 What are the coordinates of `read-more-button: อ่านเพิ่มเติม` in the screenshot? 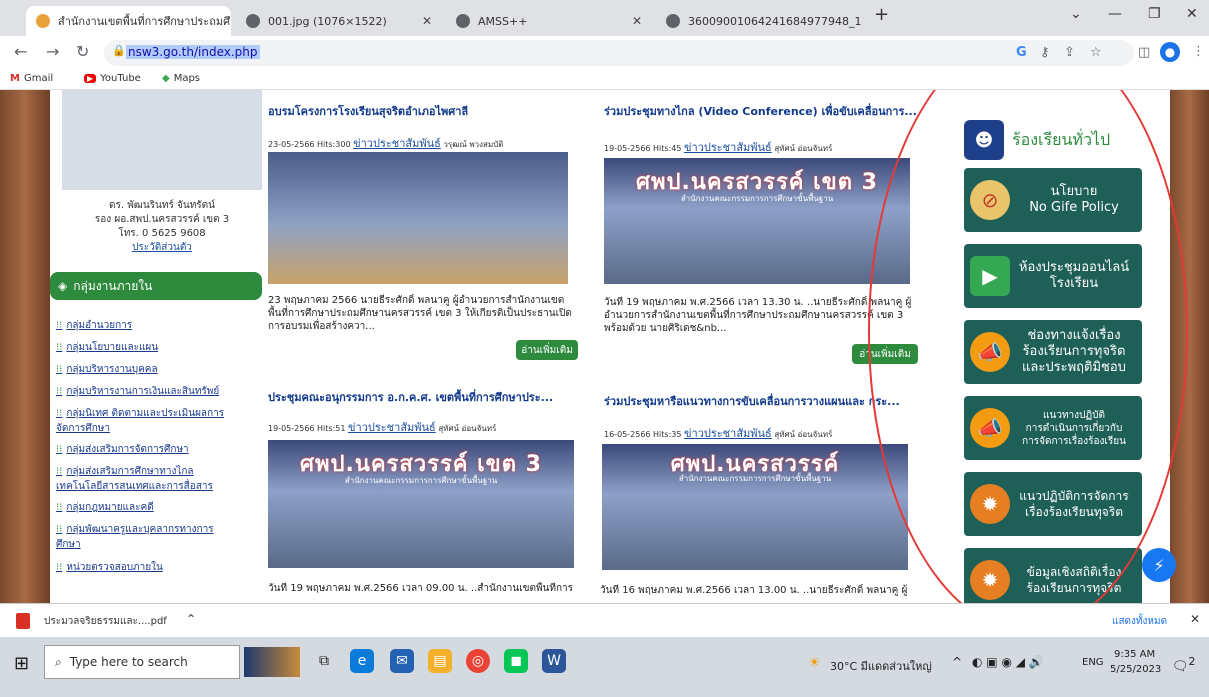 It's located at (547, 350).